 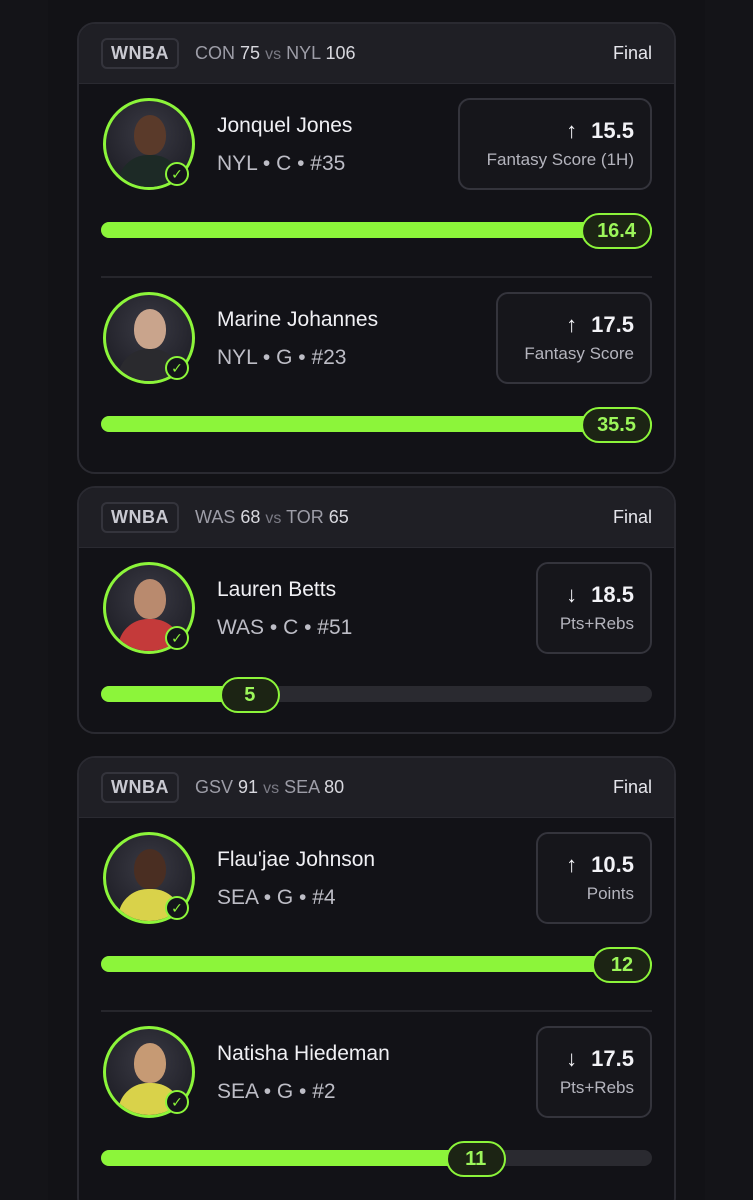 I want to click on game-score: WAS 68 vs TOR 65, so click(x=272, y=517).